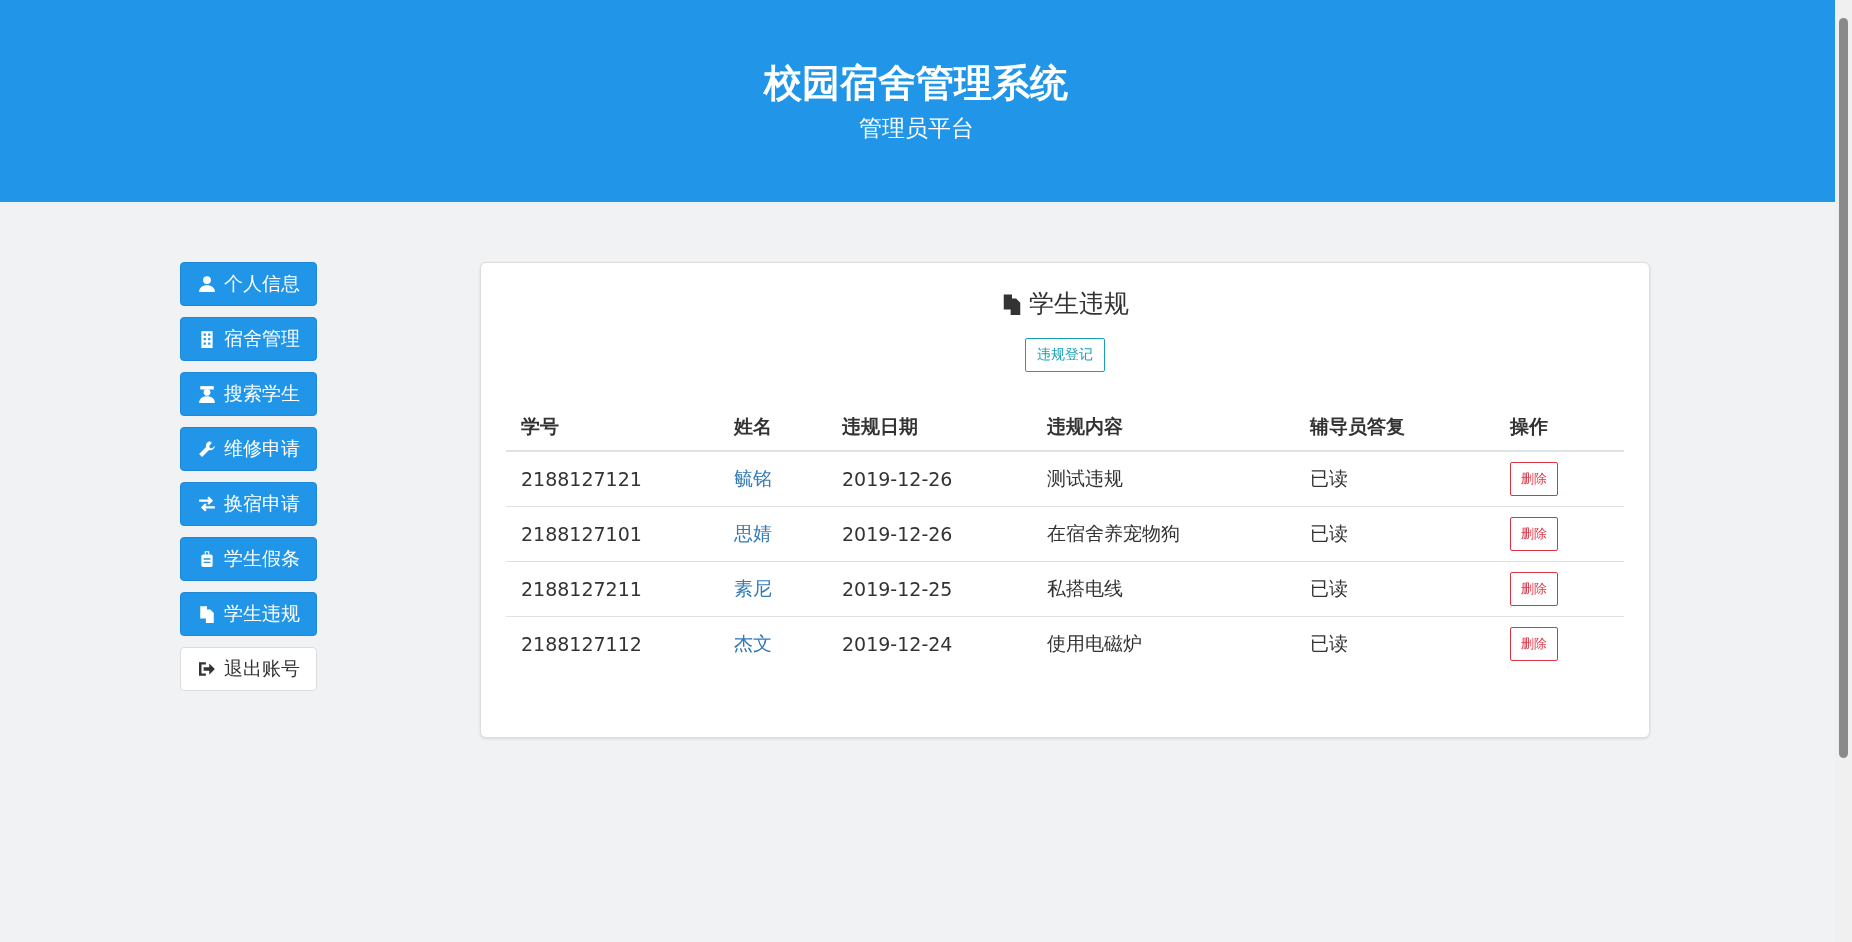 This screenshot has height=942, width=1852. Describe the element at coordinates (581, 589) in the screenshot. I see `table-cell: 2188127211` at that location.